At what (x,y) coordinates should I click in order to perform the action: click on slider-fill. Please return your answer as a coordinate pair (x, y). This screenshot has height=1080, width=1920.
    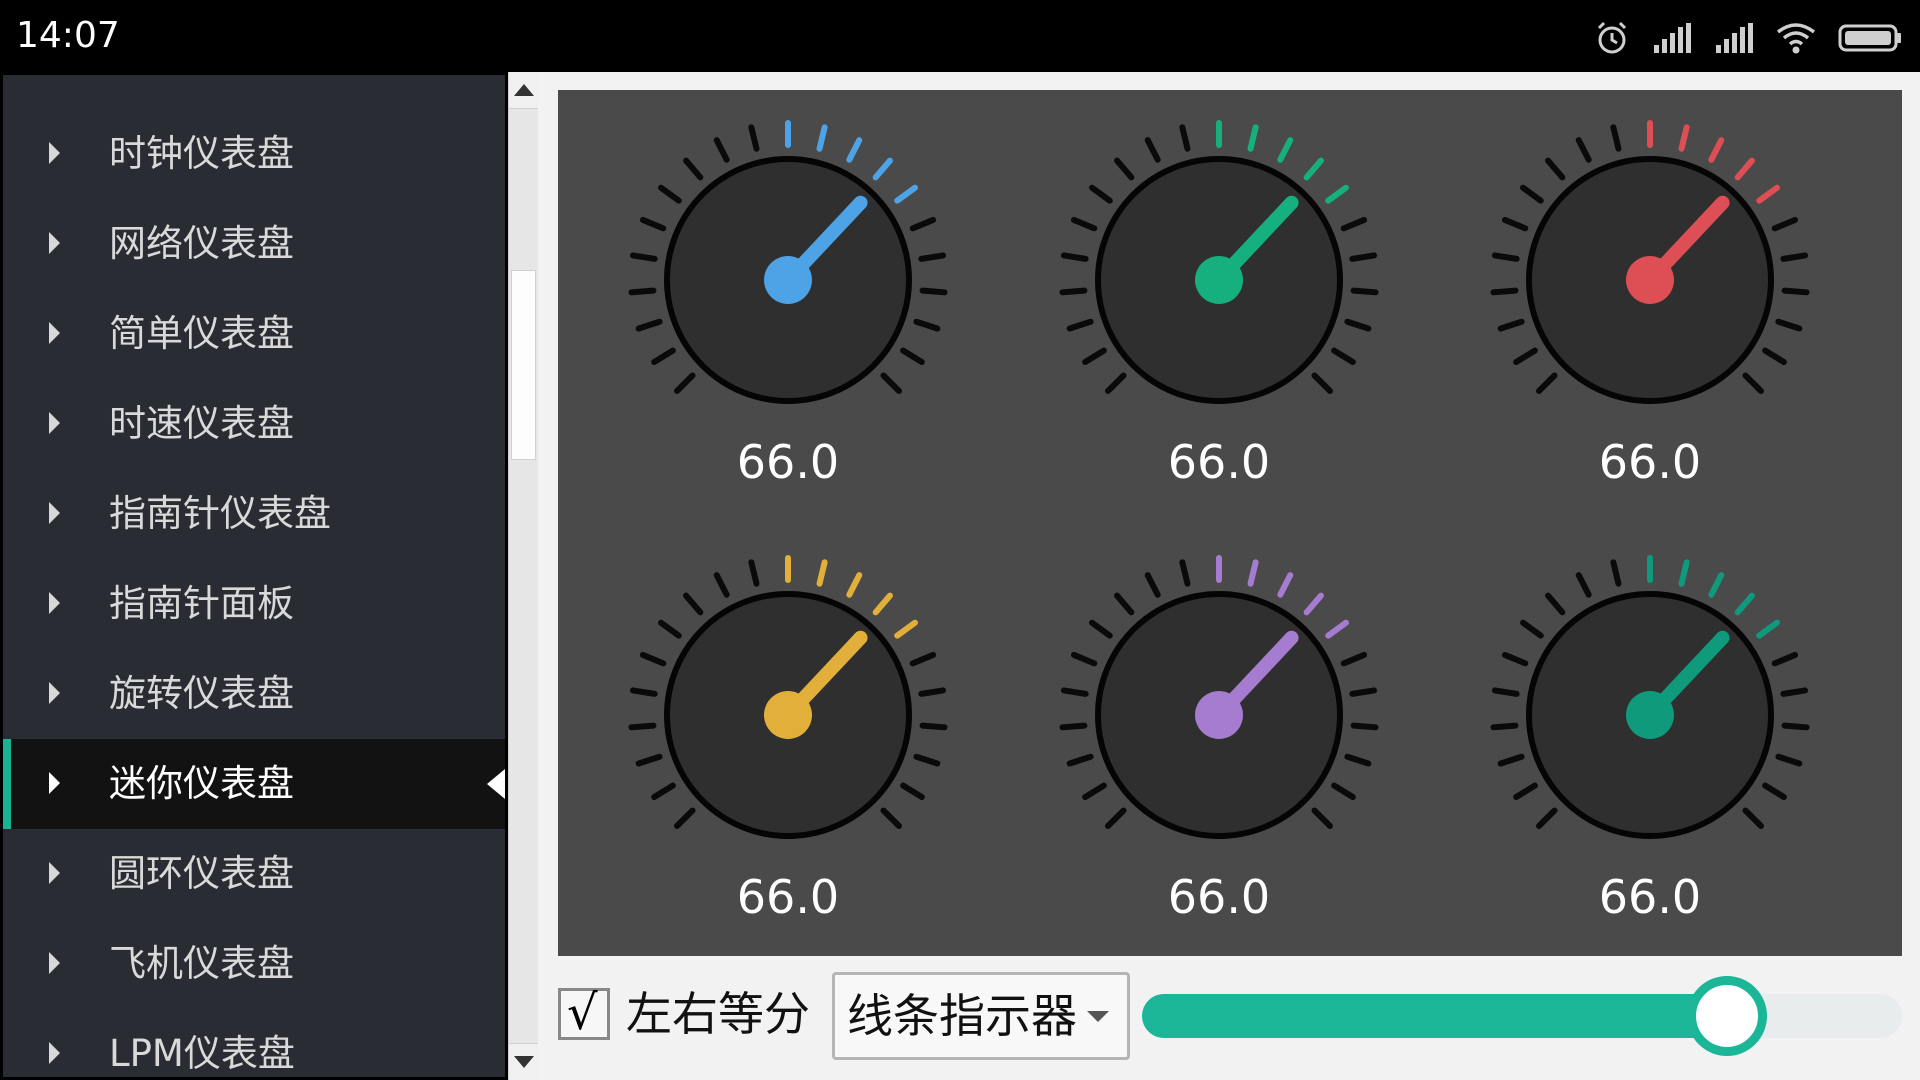
    Looking at the image, I should click on (1435, 1016).